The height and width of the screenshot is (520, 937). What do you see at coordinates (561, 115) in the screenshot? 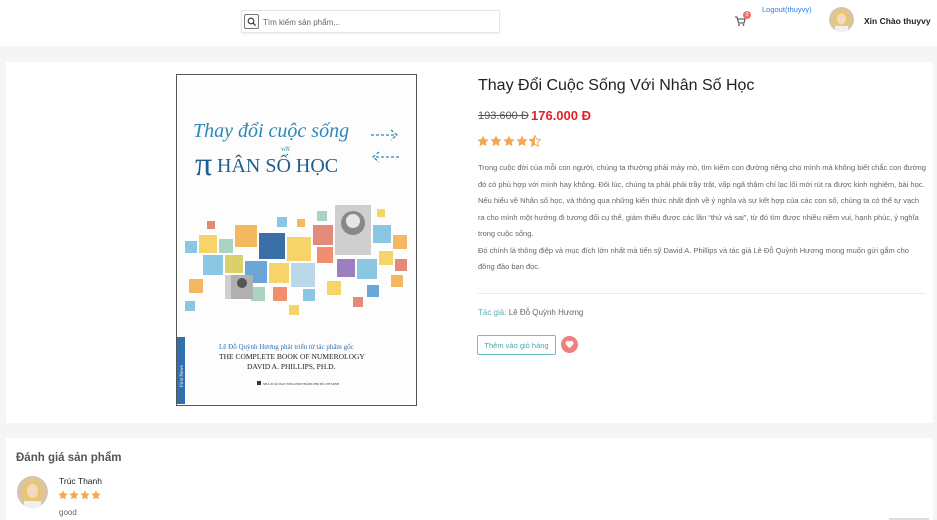
I see `sale-price: 176.000 Đ` at bounding box center [561, 115].